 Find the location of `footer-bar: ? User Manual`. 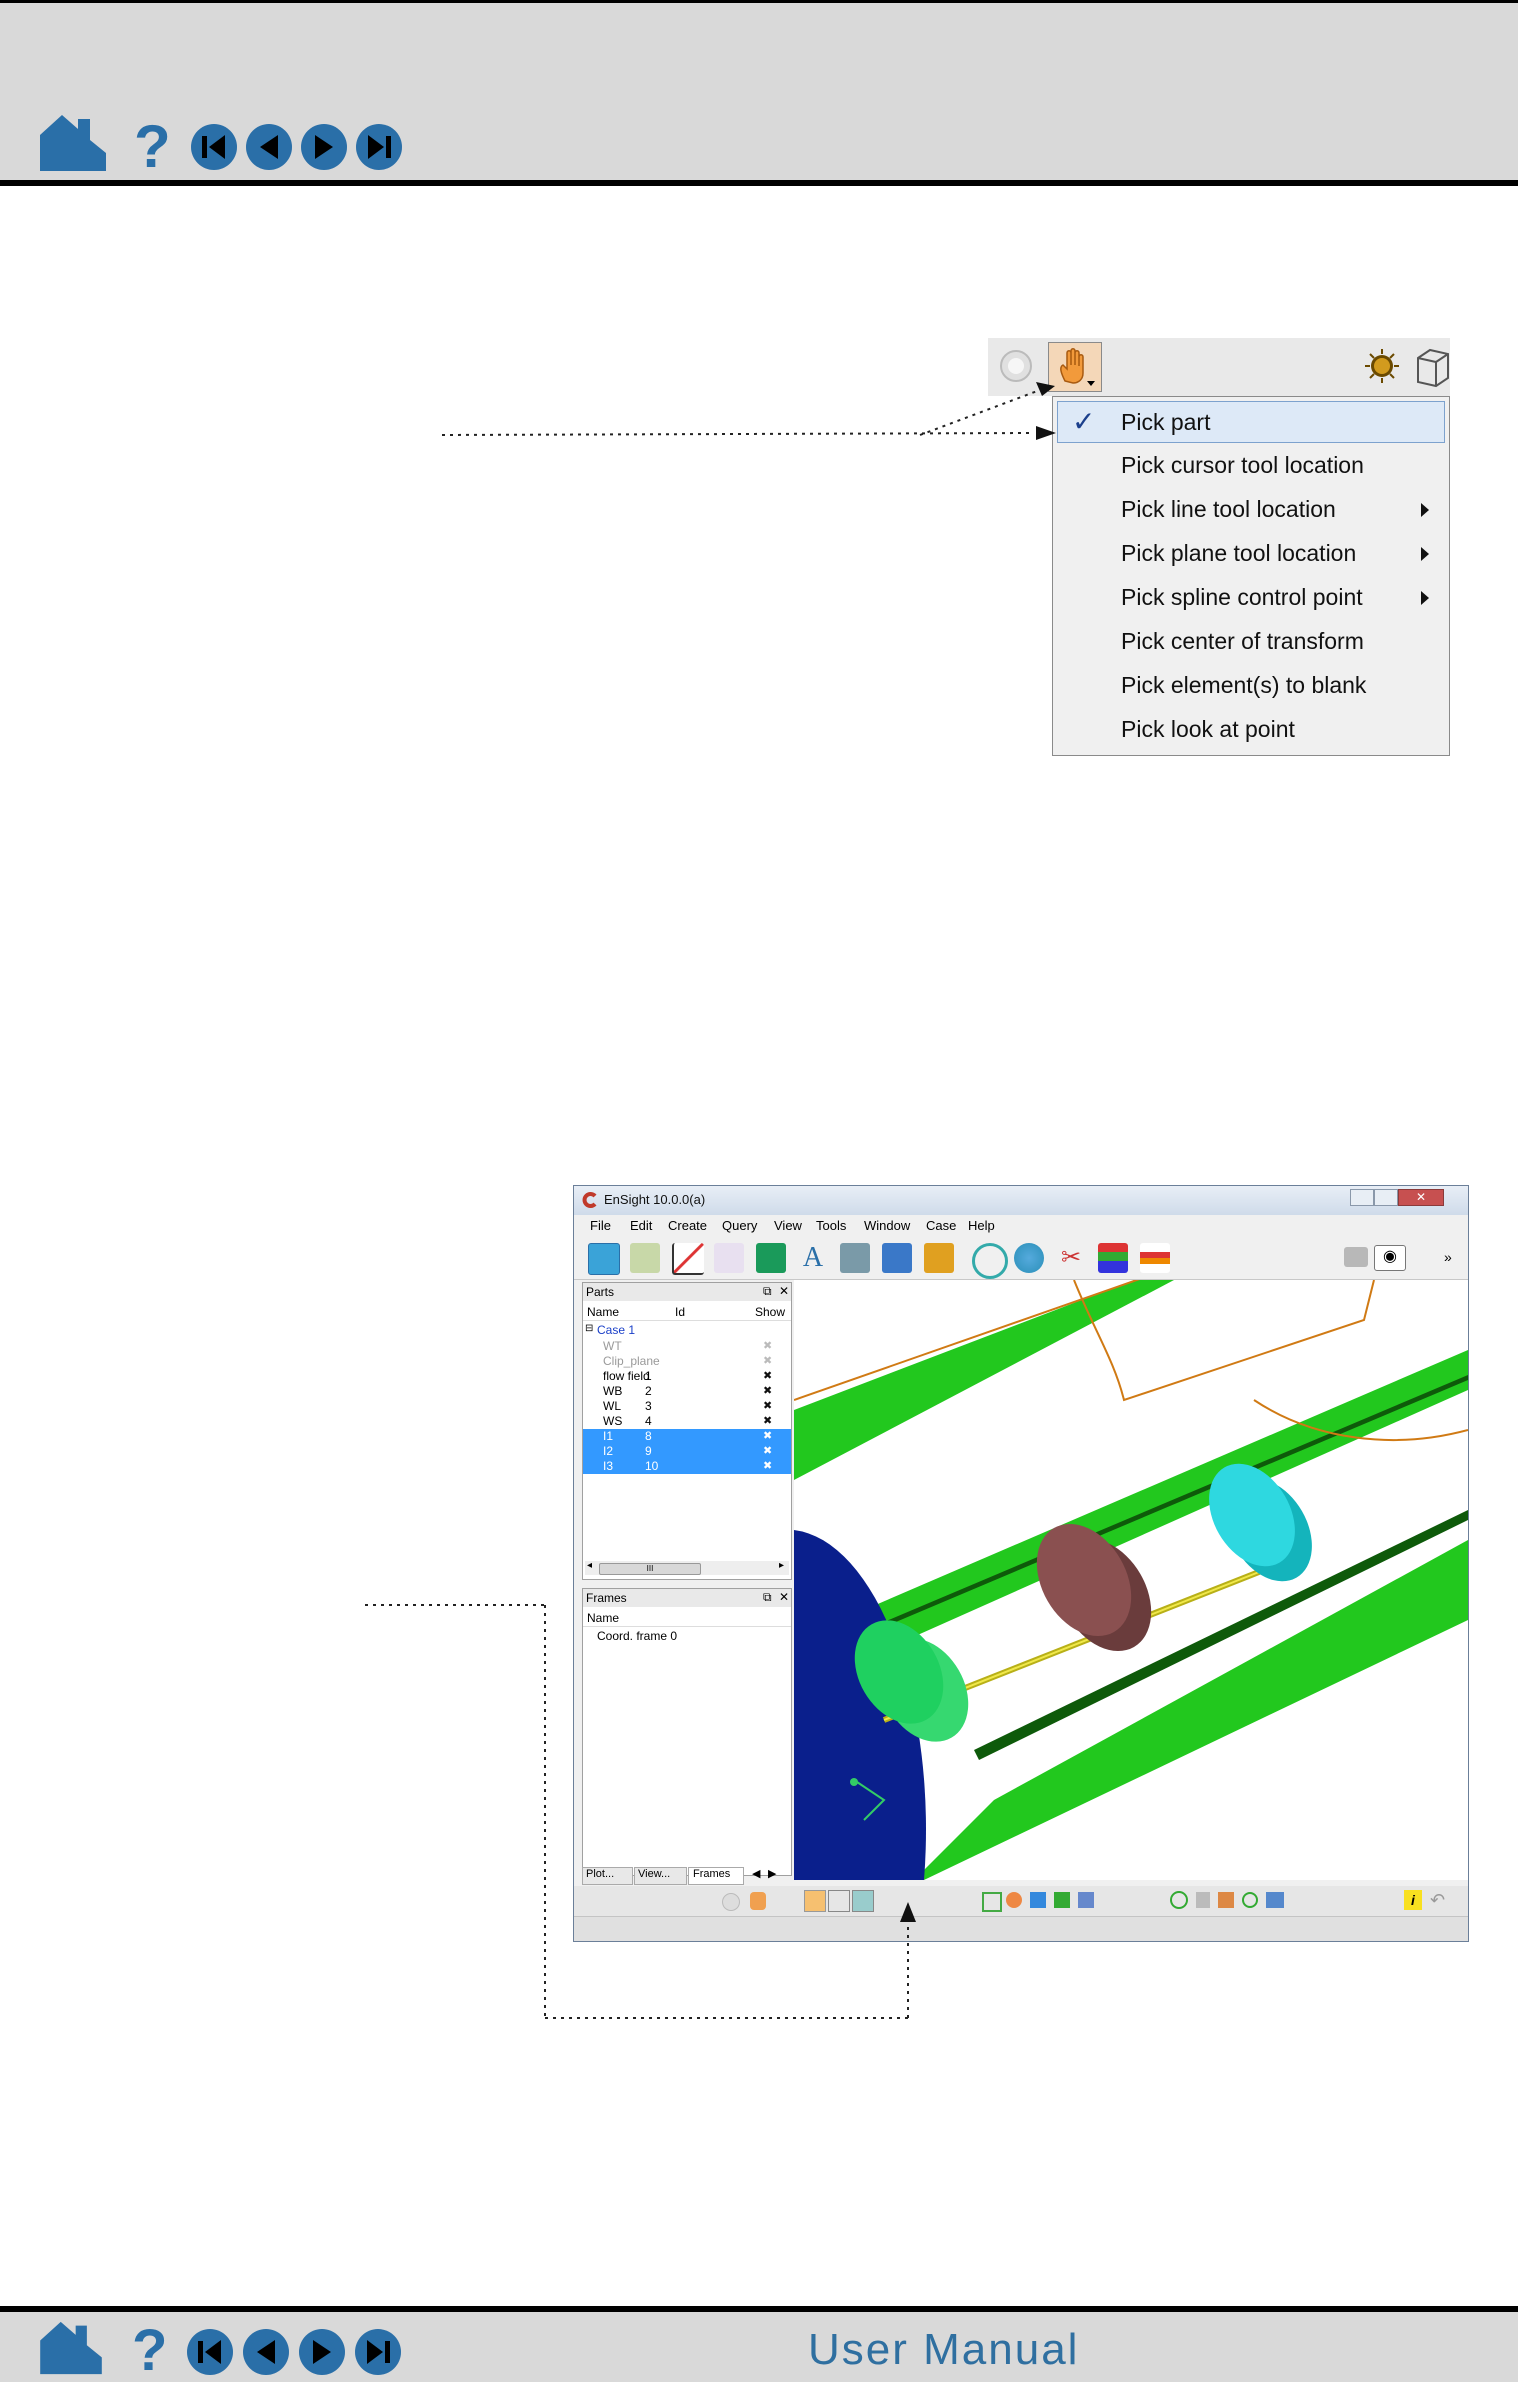

footer-bar: ? User Manual is located at coordinates (759, 2344).